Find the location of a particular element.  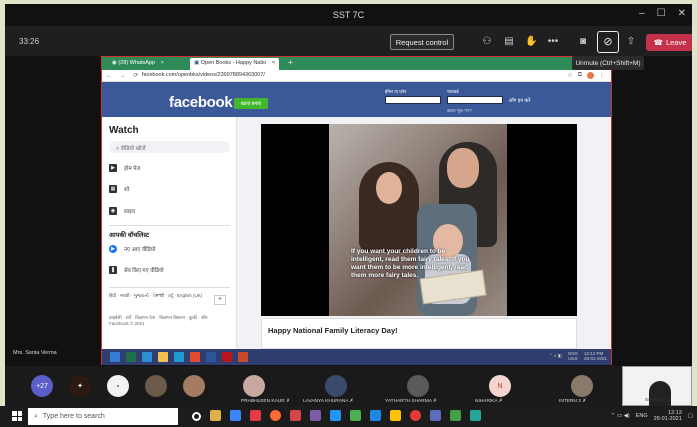

participant-name: LAVANYA KHURANA ✗ is located at coordinates (328, 401).